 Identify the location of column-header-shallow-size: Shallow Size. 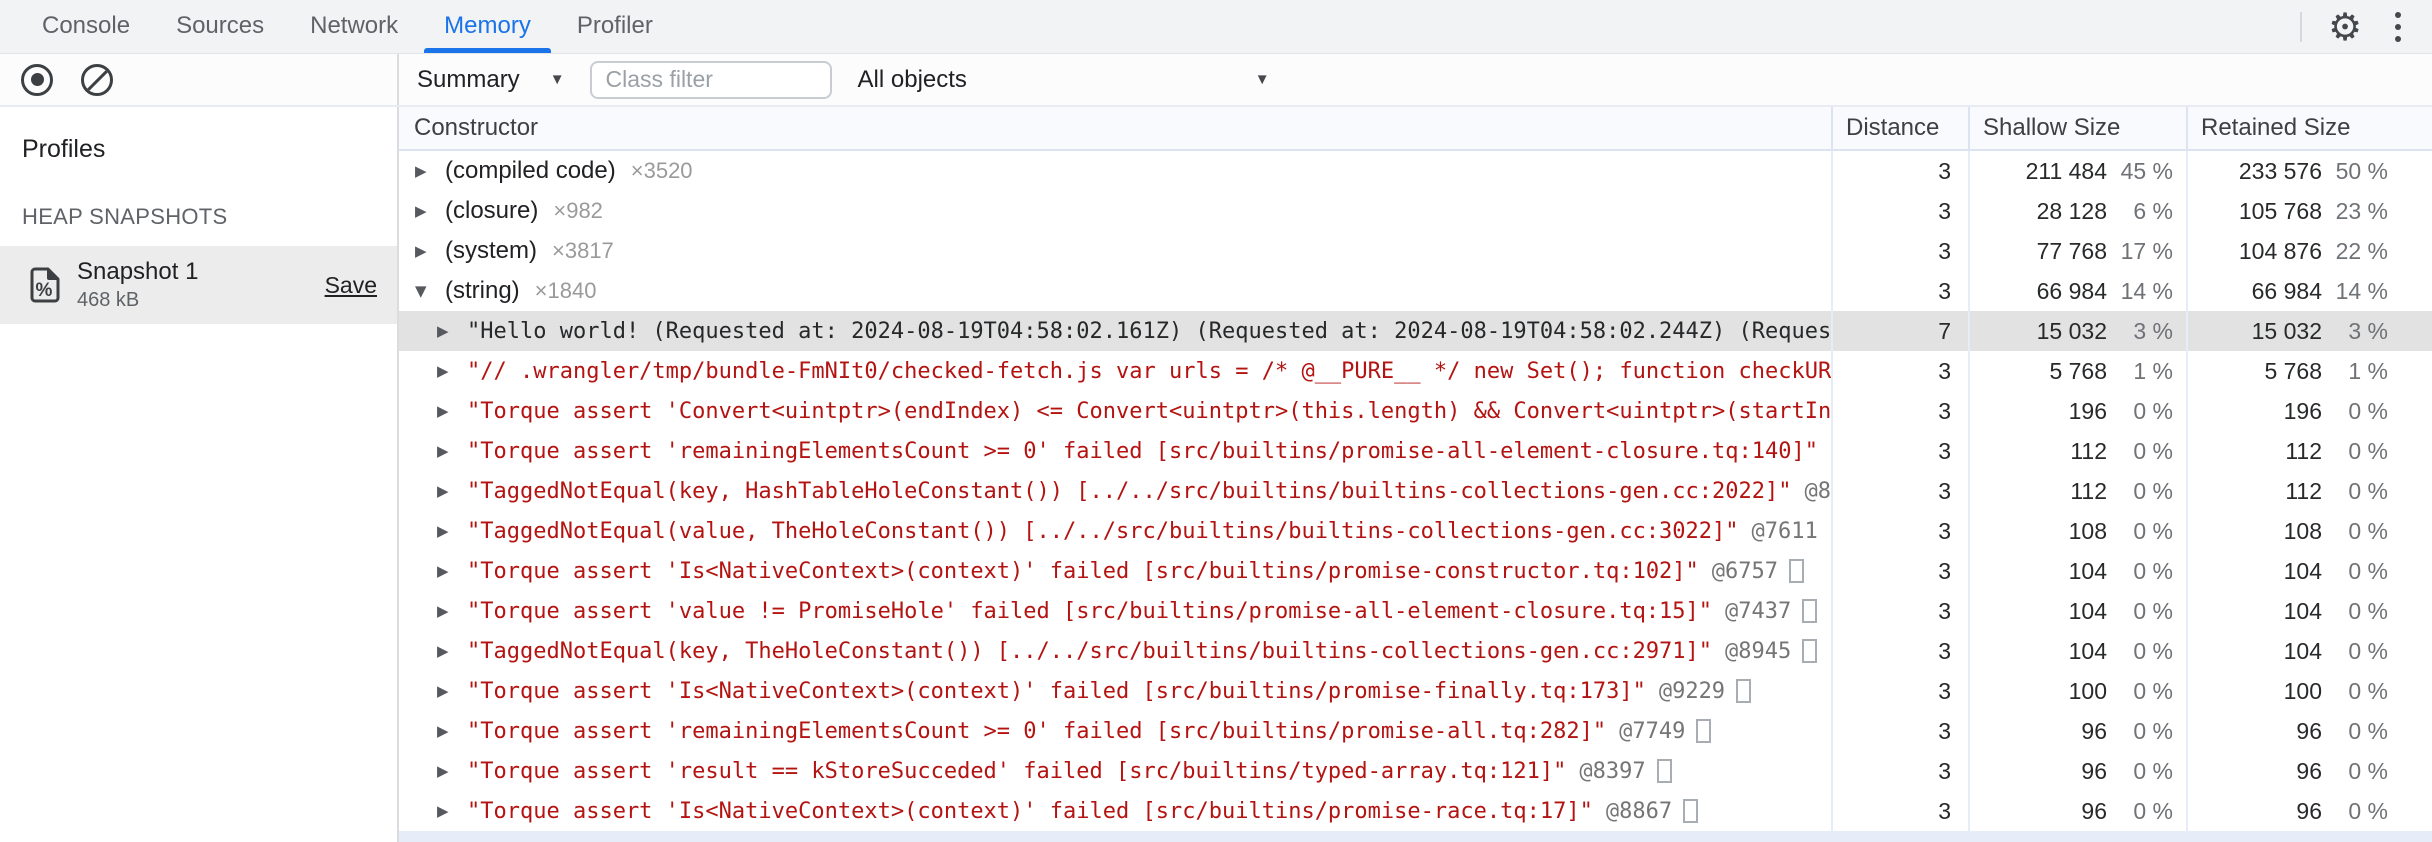
(2077, 128).